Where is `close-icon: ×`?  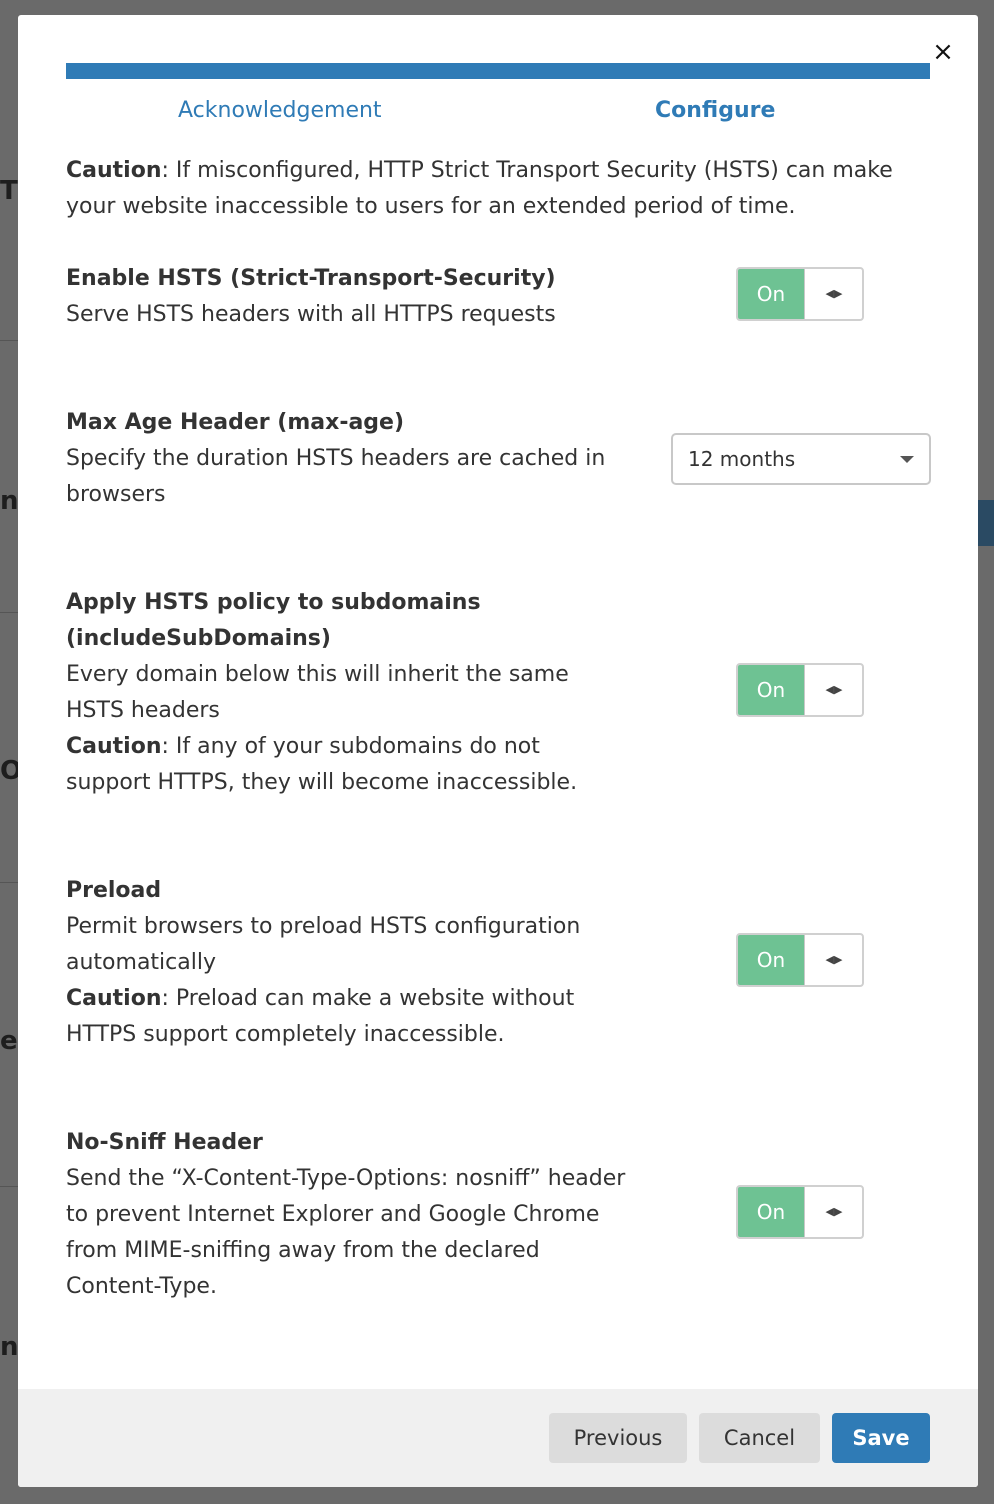 close-icon: × is located at coordinates (943, 52).